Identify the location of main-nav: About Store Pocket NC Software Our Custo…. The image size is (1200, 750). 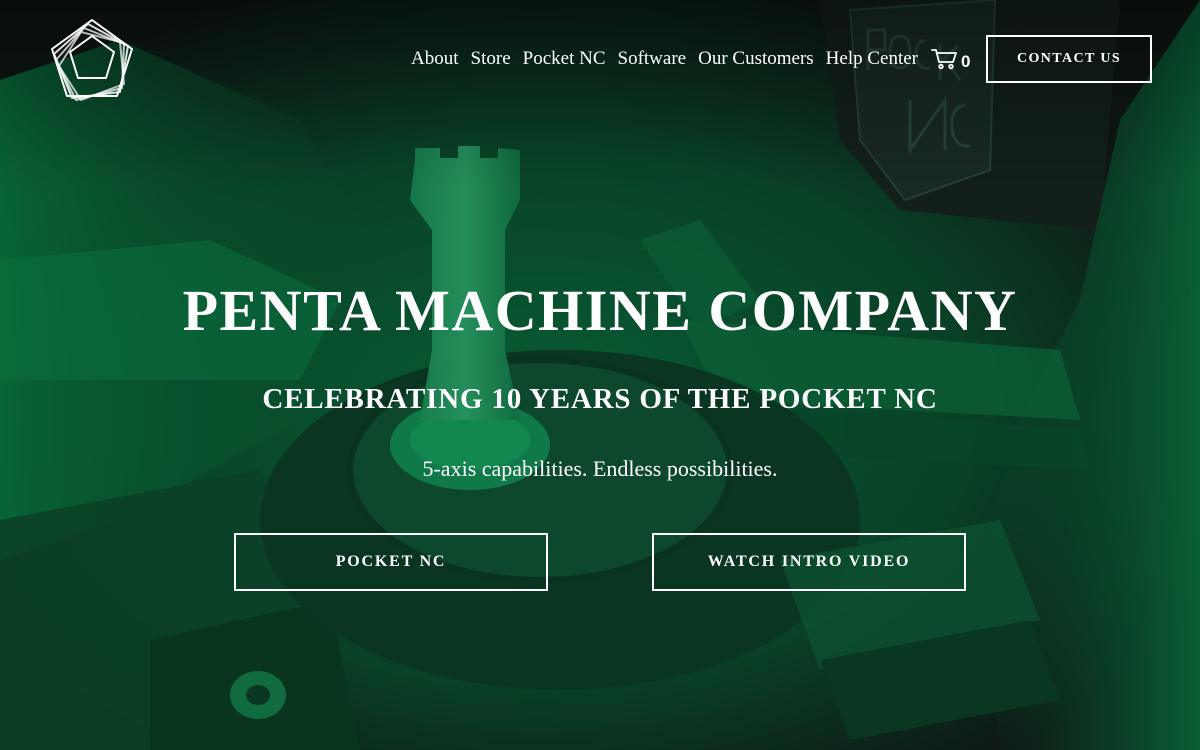
(658, 59).